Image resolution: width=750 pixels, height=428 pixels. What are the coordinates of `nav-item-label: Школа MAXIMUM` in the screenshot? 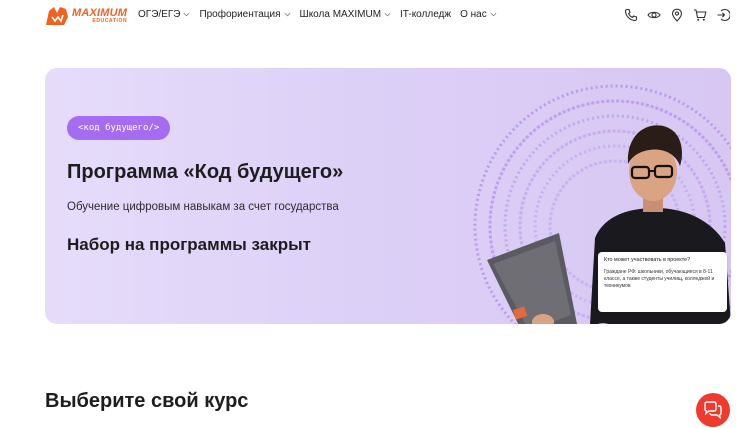 It's located at (340, 14).